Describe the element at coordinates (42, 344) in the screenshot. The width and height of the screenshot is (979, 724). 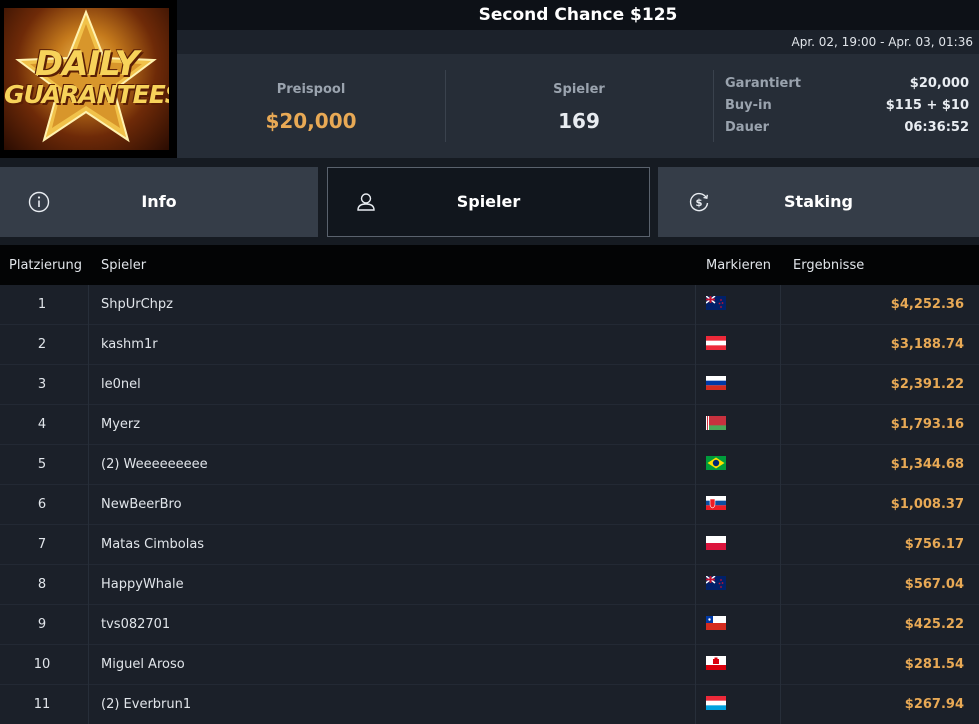
I see `placement-cell: 2` at that location.